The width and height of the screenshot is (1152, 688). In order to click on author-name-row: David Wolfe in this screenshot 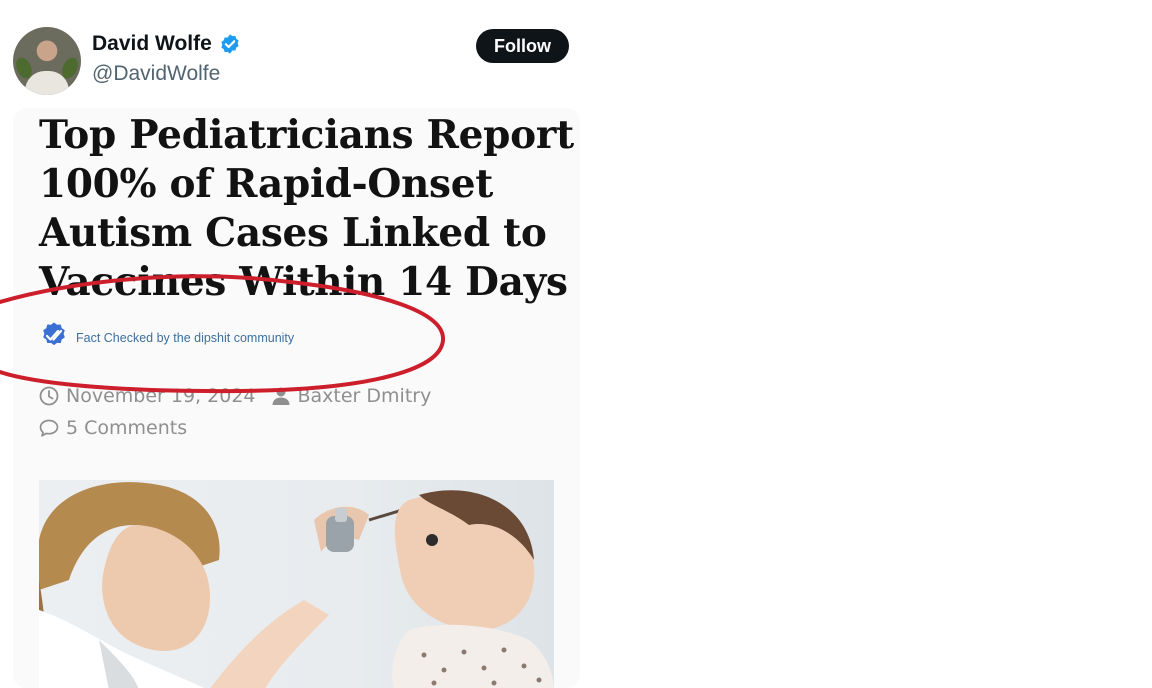, I will do `click(166, 44)`.